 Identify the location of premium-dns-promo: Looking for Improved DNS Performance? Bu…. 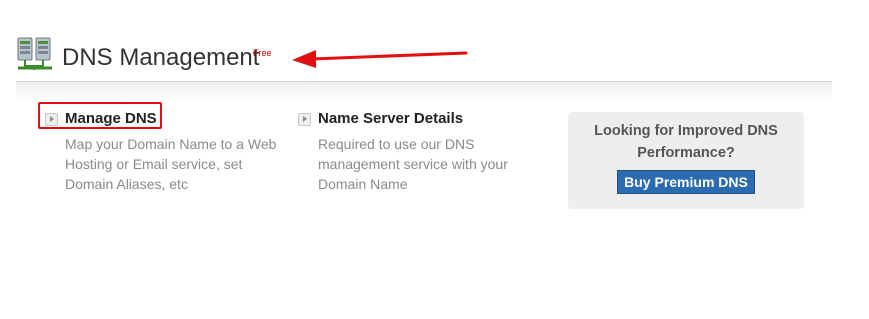
(686, 160).